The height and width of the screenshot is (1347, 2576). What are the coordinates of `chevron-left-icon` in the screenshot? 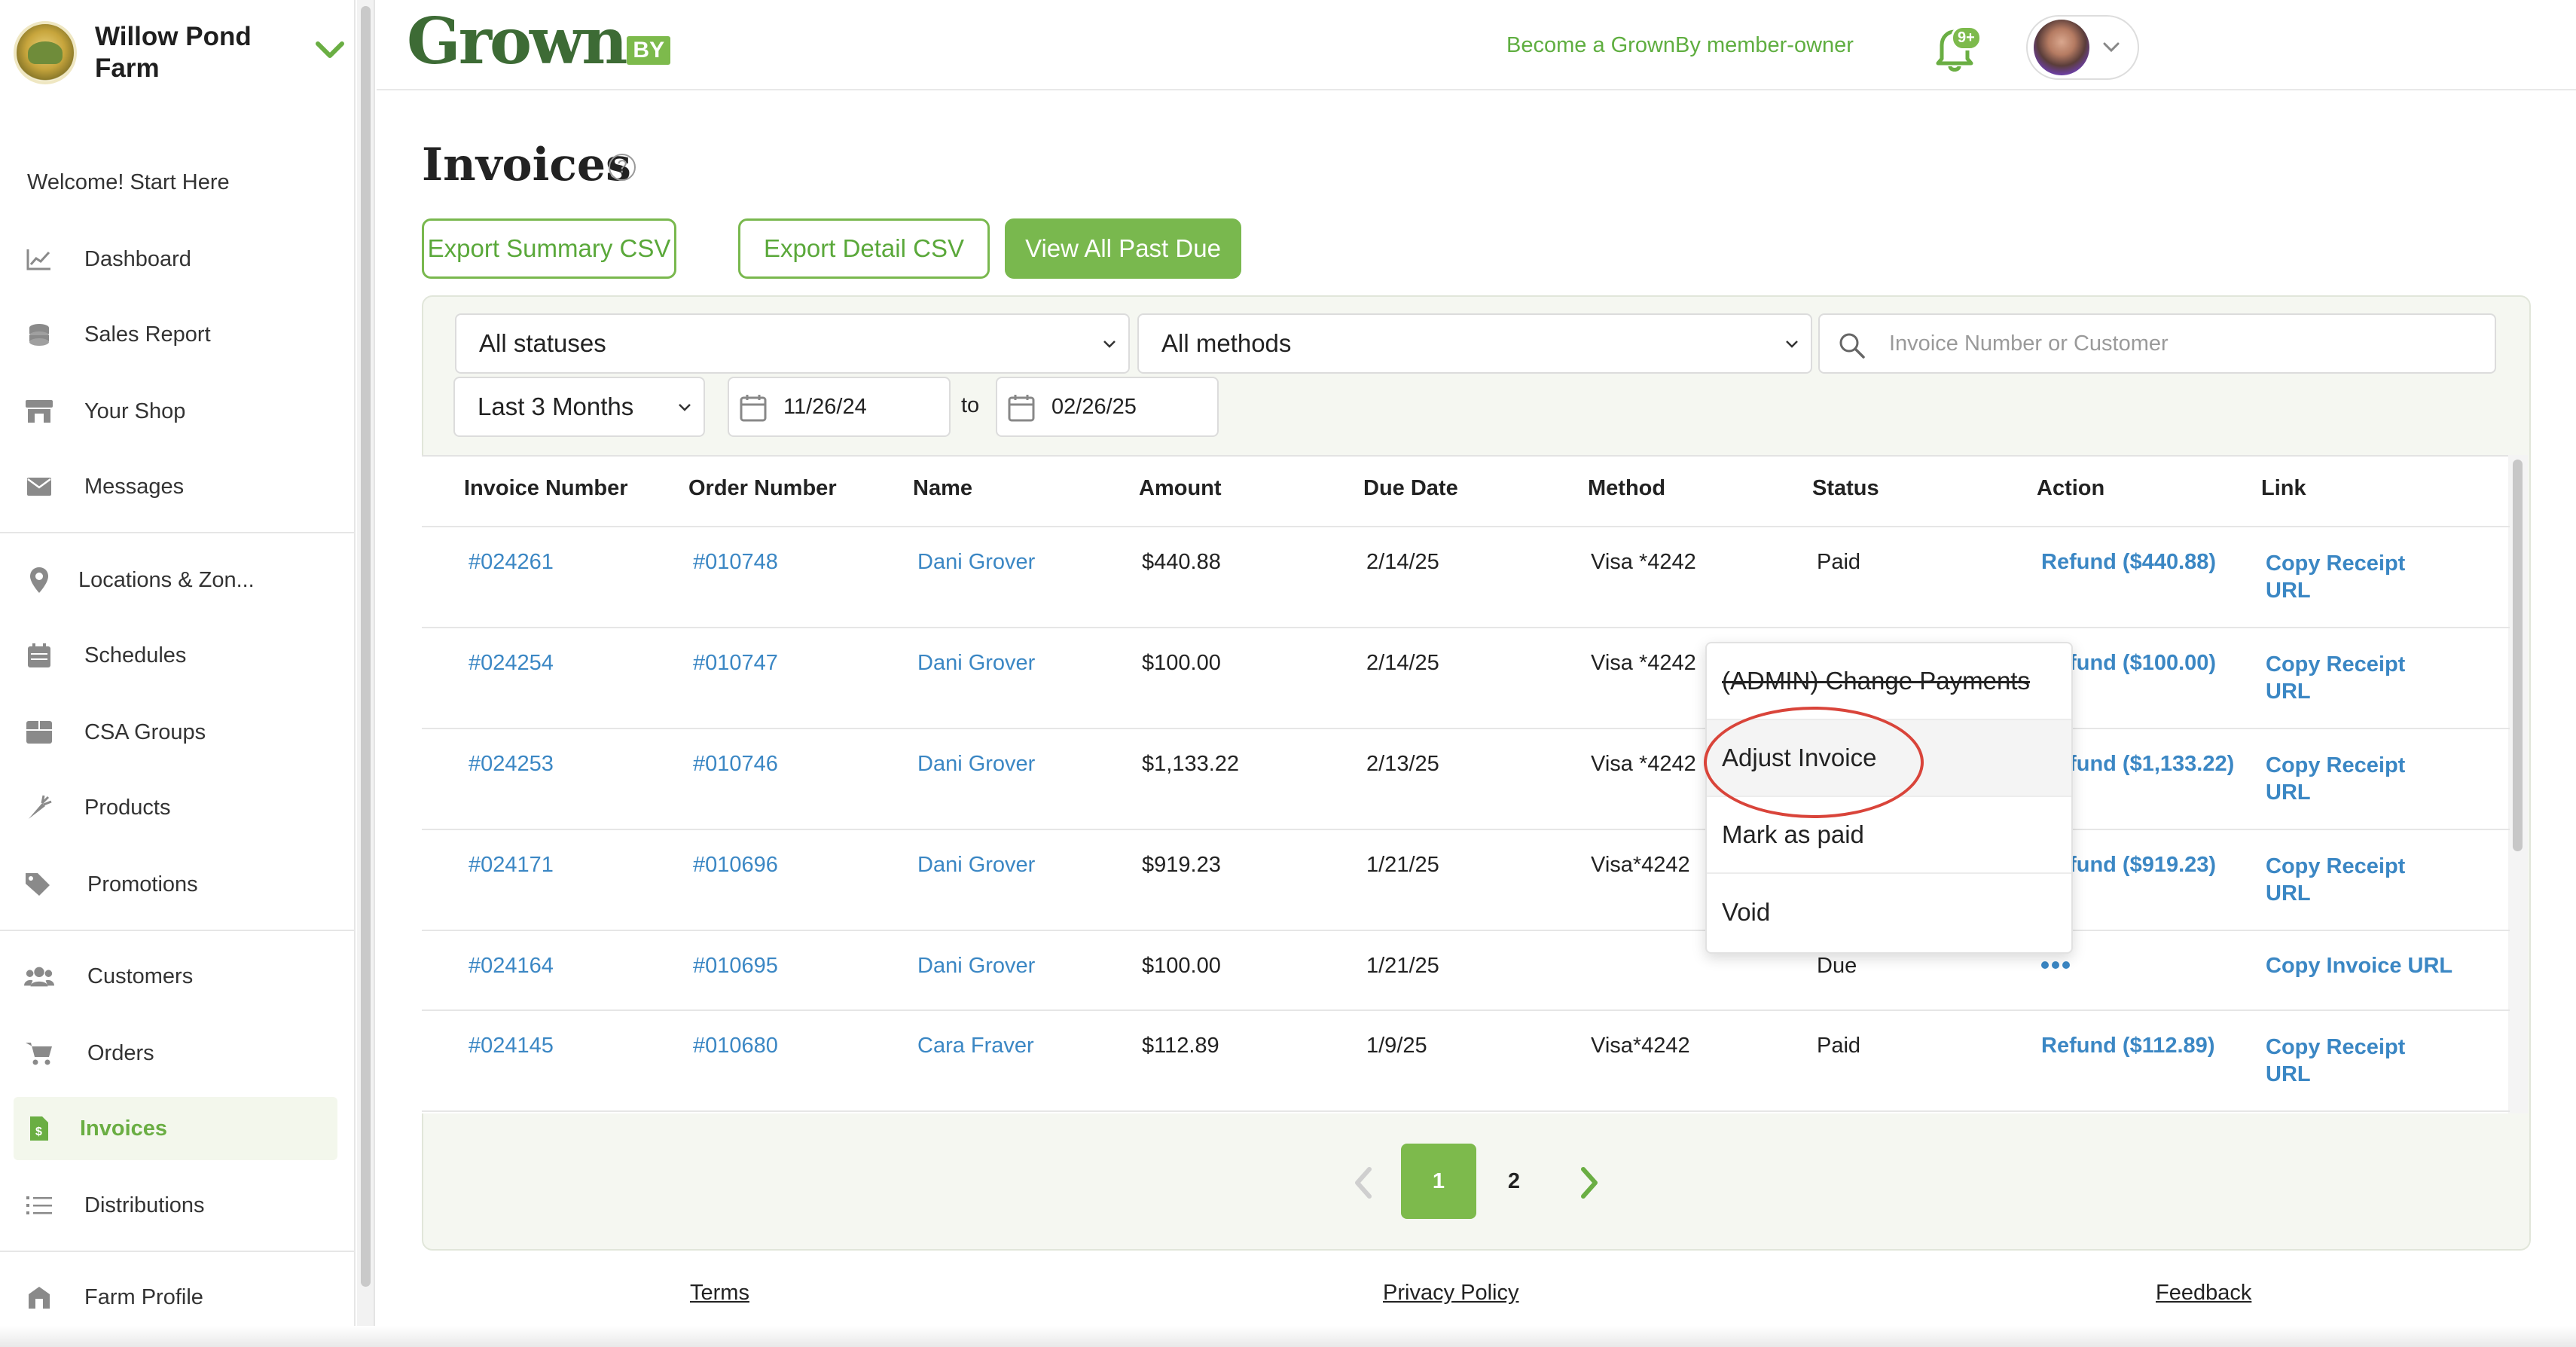 It's located at (1363, 1183).